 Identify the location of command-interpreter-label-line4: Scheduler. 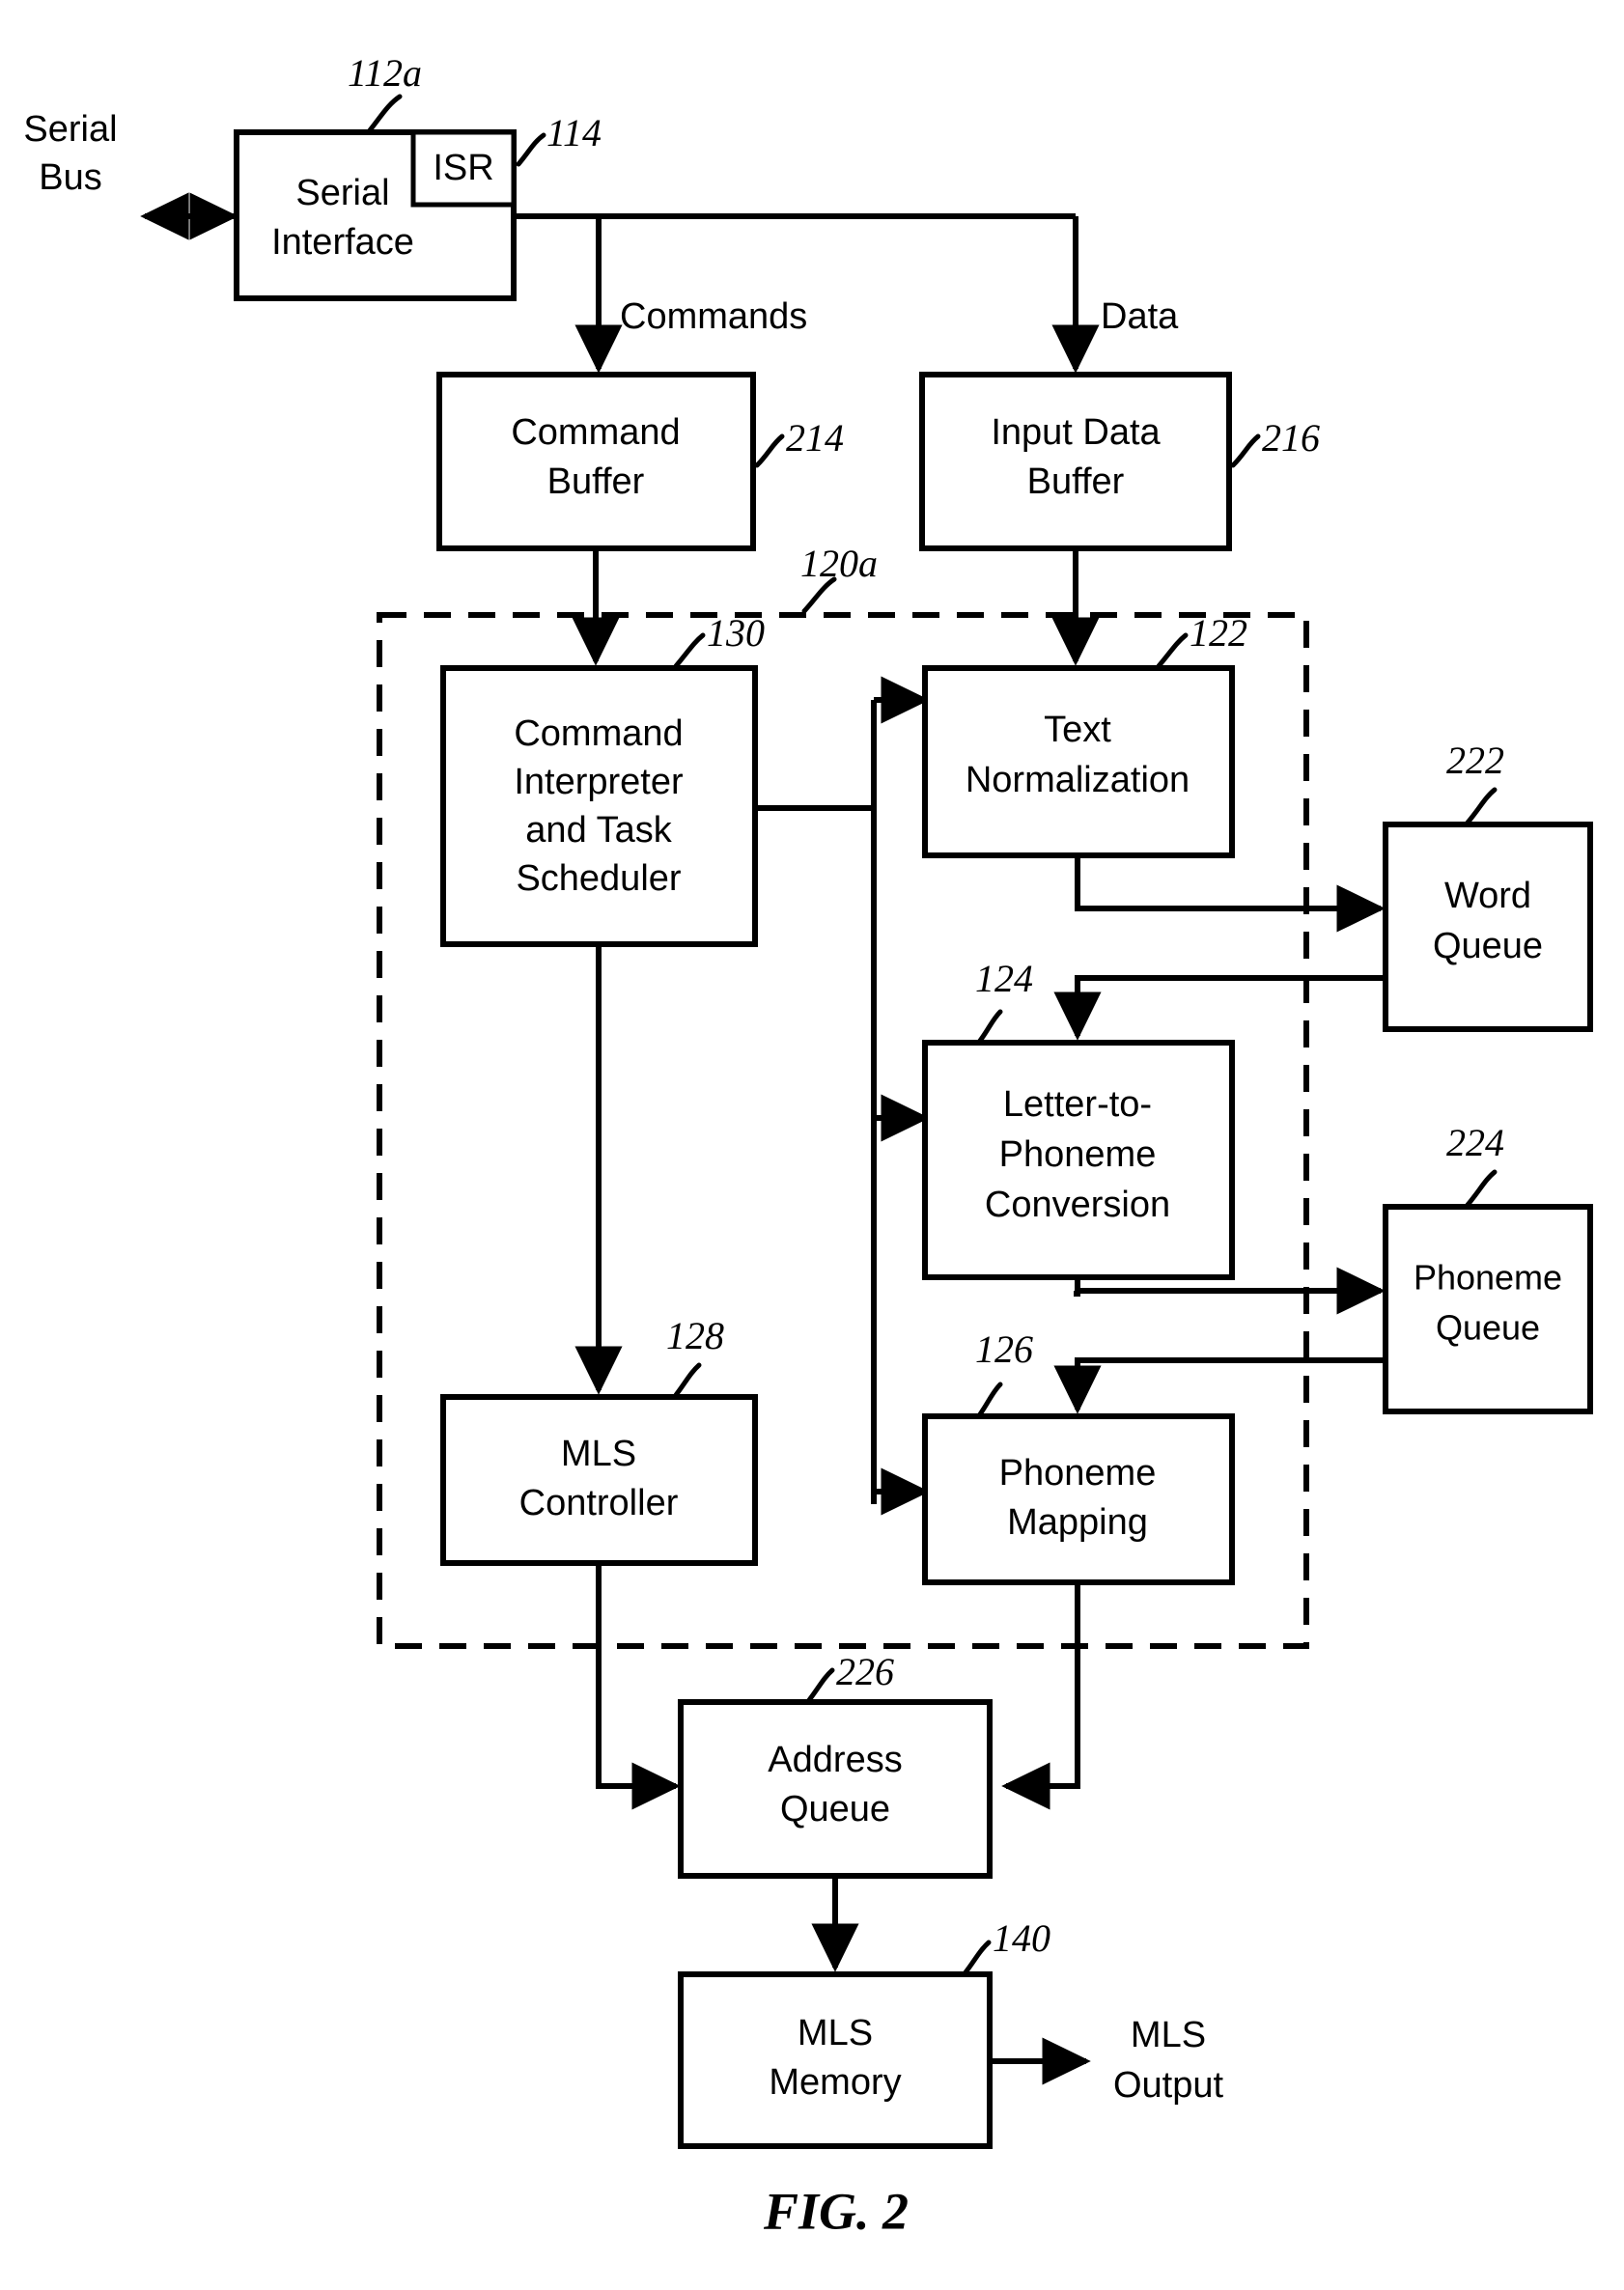
(599, 878).